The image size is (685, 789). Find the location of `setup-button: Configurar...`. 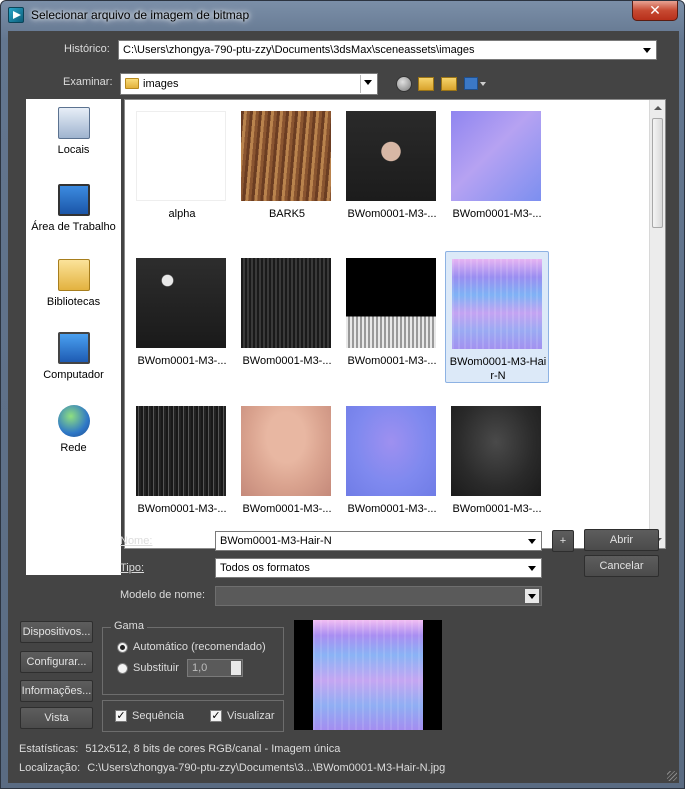

setup-button: Configurar... is located at coordinates (56, 662).